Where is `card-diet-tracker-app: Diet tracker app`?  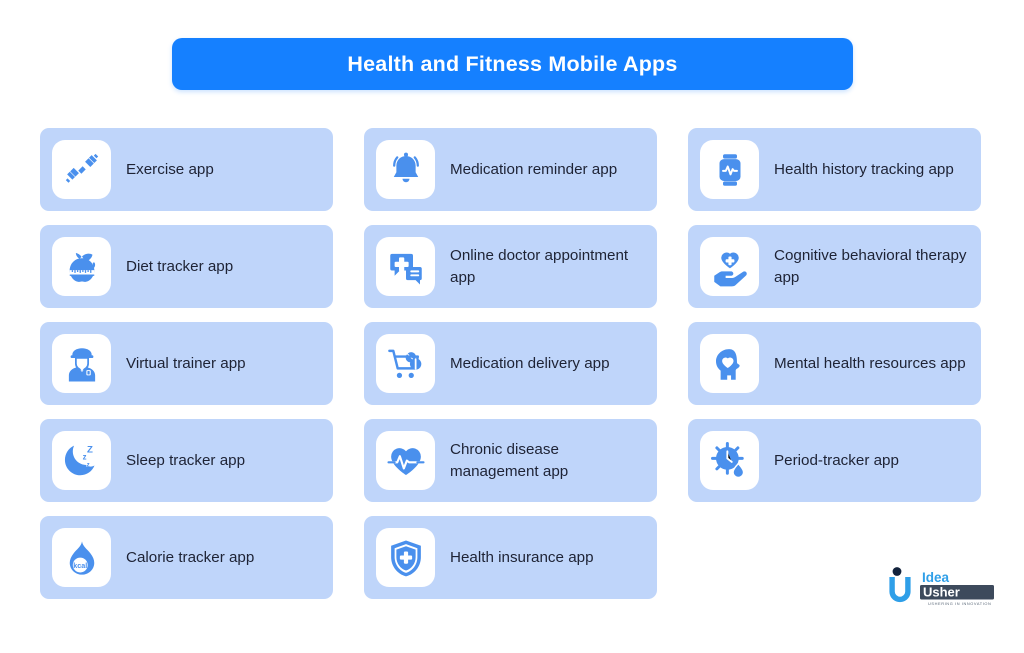 card-diet-tracker-app: Diet tracker app is located at coordinates (186, 266).